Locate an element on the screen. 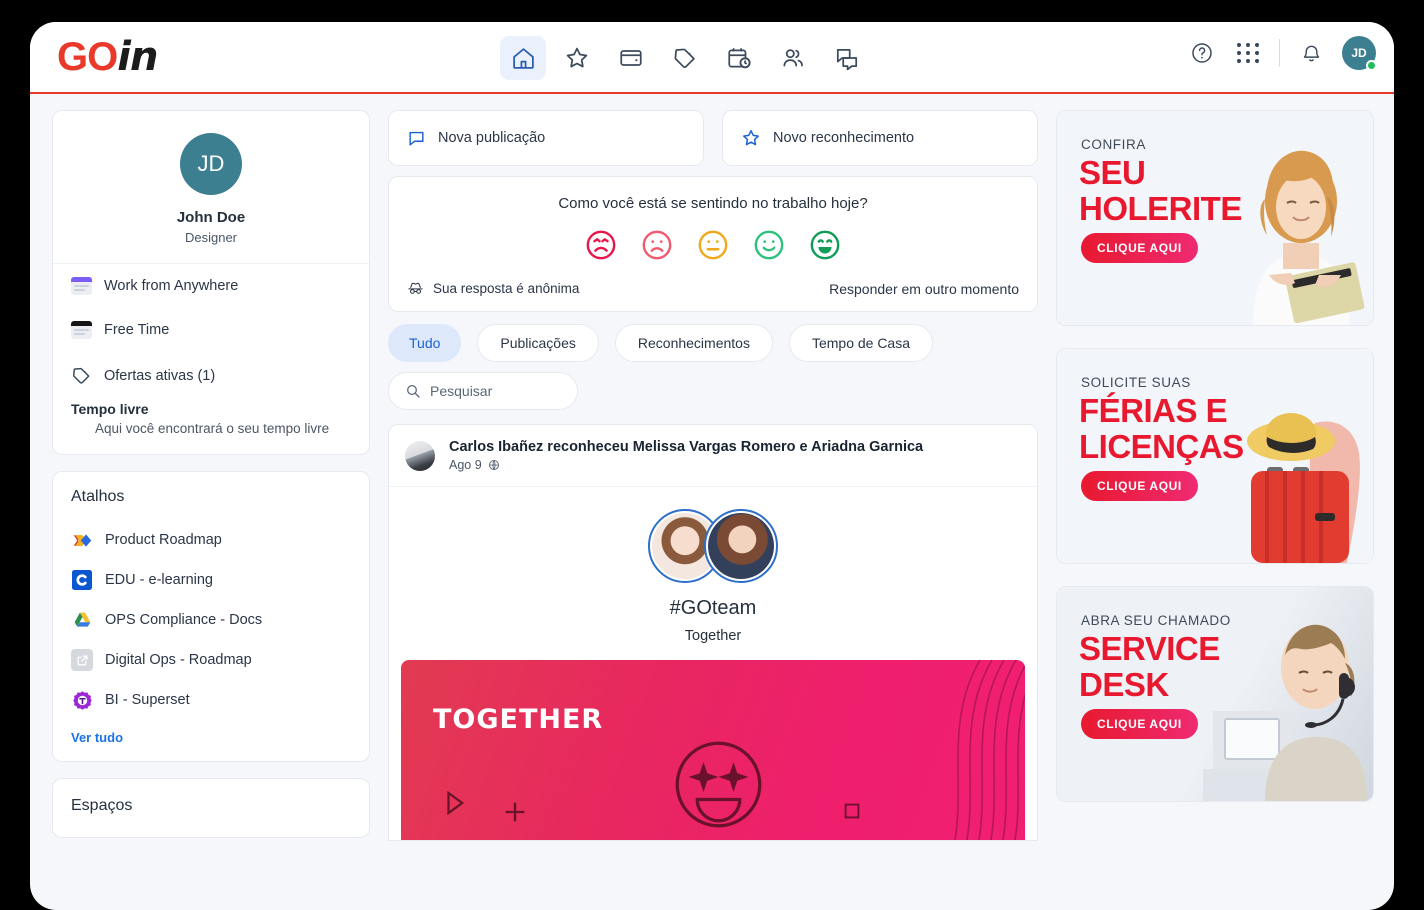 Image resolution: width=1424 pixels, height=910 pixels. avatar is located at coordinates (741, 546).